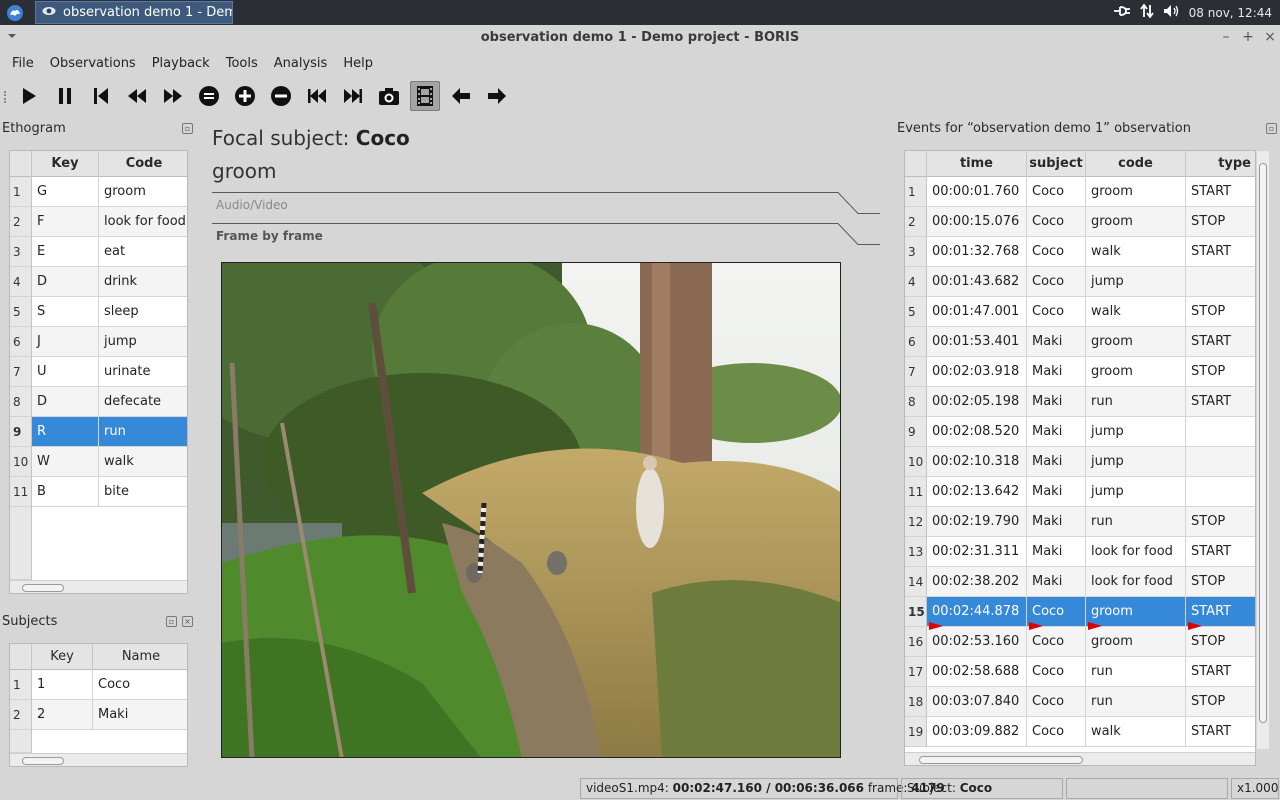 The width and height of the screenshot is (1280, 800). What do you see at coordinates (546, 238) in the screenshot?
I see `tab-frame-by-frame: Frame by frame` at bounding box center [546, 238].